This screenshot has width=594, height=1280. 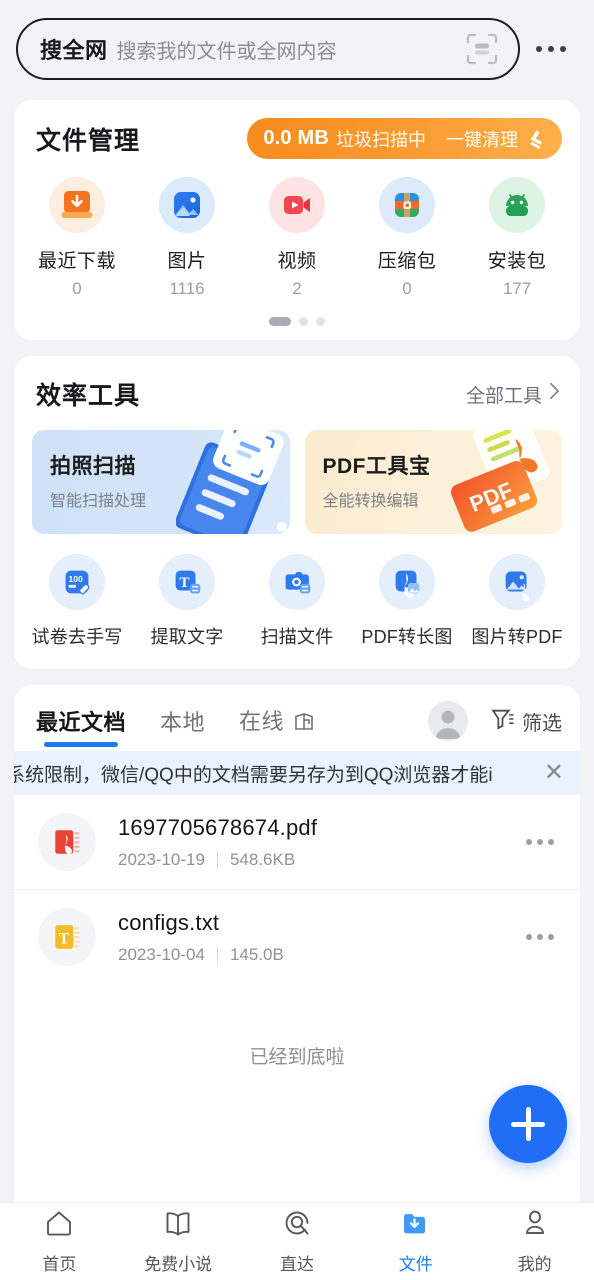 What do you see at coordinates (59, 1225) in the screenshot?
I see `home-icon` at bounding box center [59, 1225].